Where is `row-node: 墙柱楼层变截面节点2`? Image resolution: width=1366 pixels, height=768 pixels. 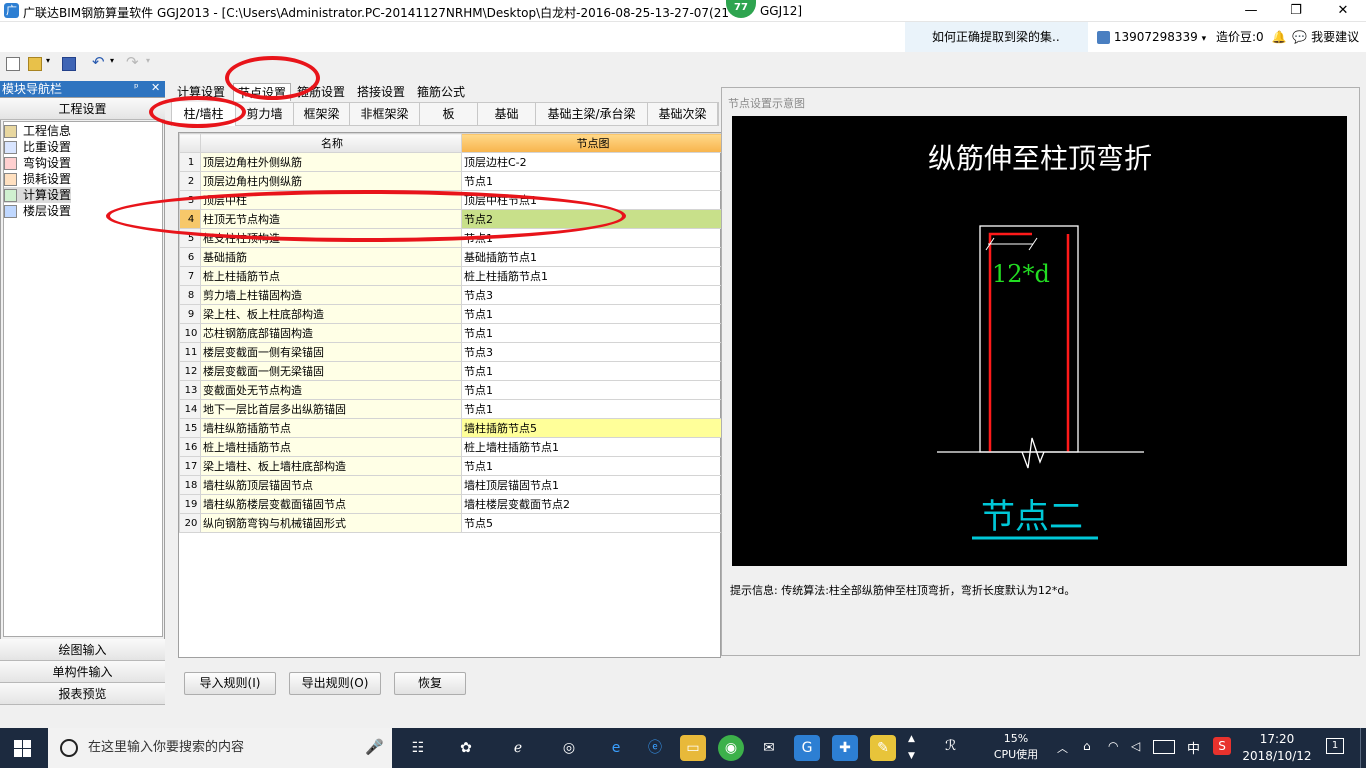
row-node: 墙柱楼层变截面节点2 is located at coordinates (592, 504).